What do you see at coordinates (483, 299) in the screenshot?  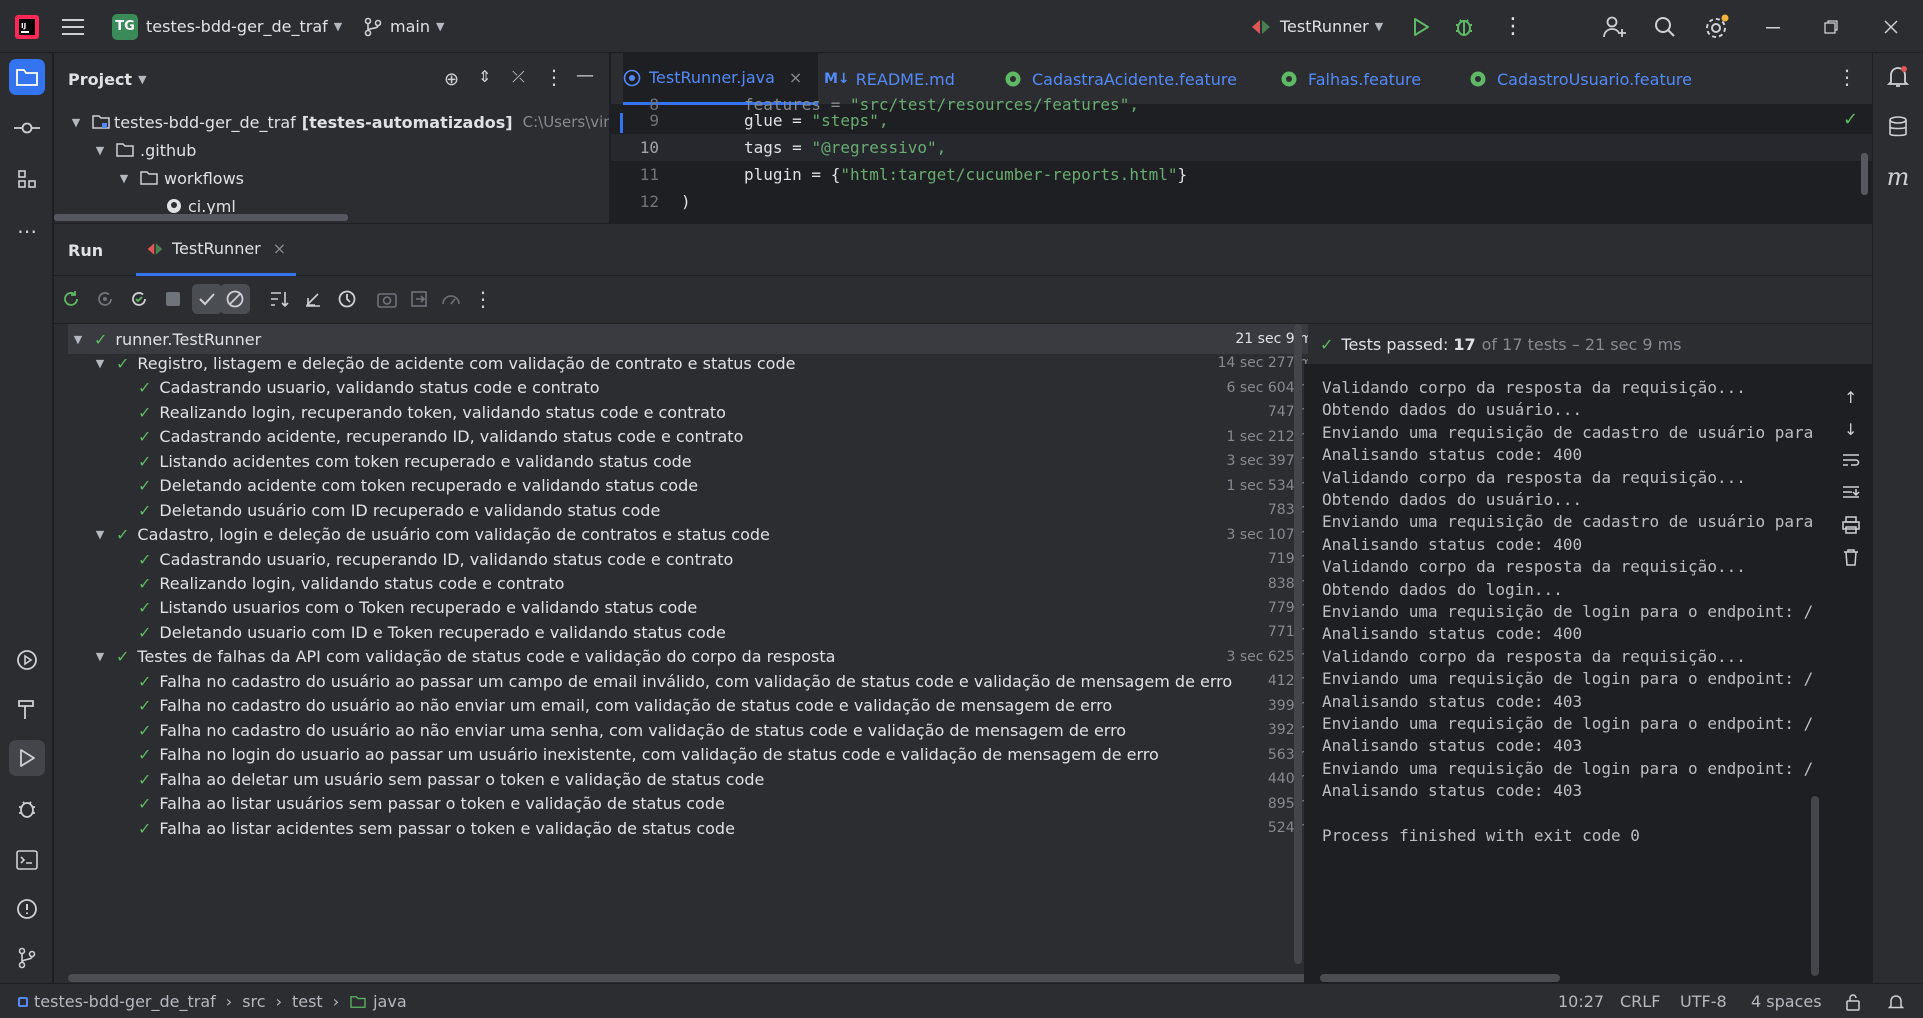 I see `more-run-options-icon: ⋮` at bounding box center [483, 299].